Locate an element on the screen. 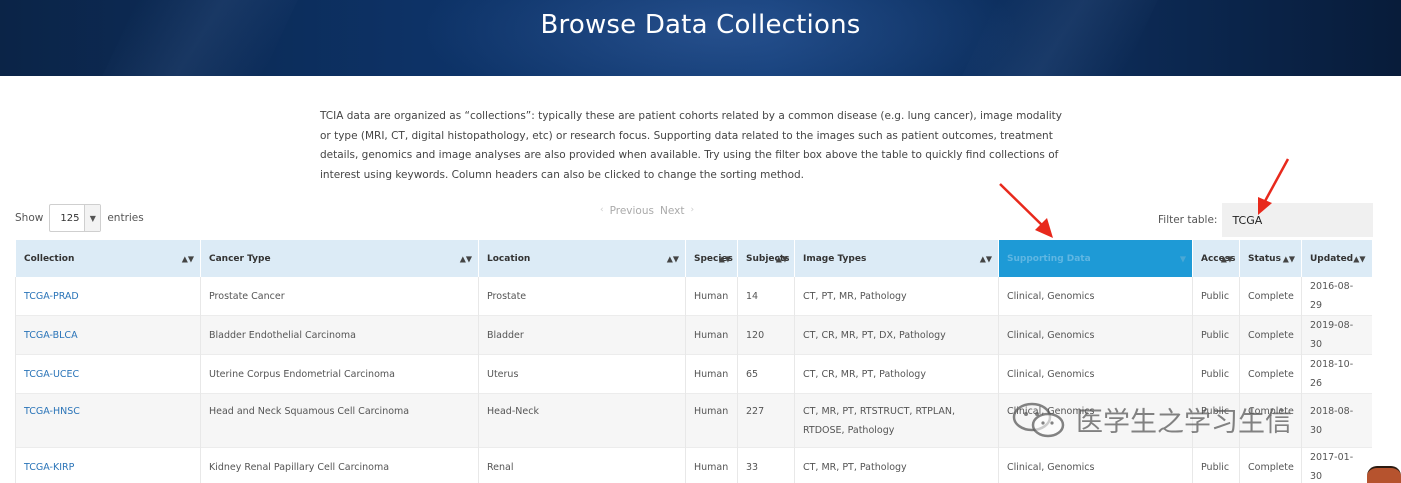 This screenshot has width=1401, height=483. column-header-updated: Updated ▲▼ is located at coordinates (1336, 258).